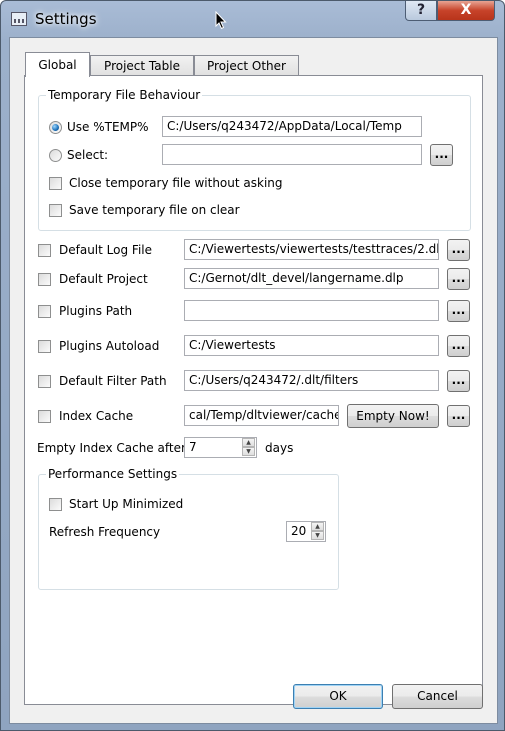 Image resolution: width=505 pixels, height=731 pixels. I want to click on empty-cache-arrows: ▲ ▼, so click(249, 447).